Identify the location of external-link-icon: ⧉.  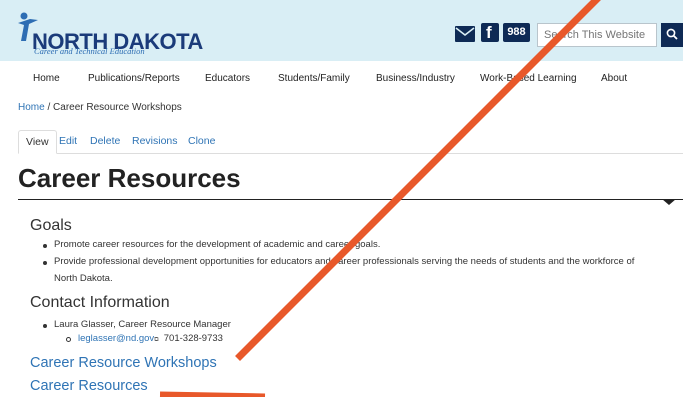
(156, 340).